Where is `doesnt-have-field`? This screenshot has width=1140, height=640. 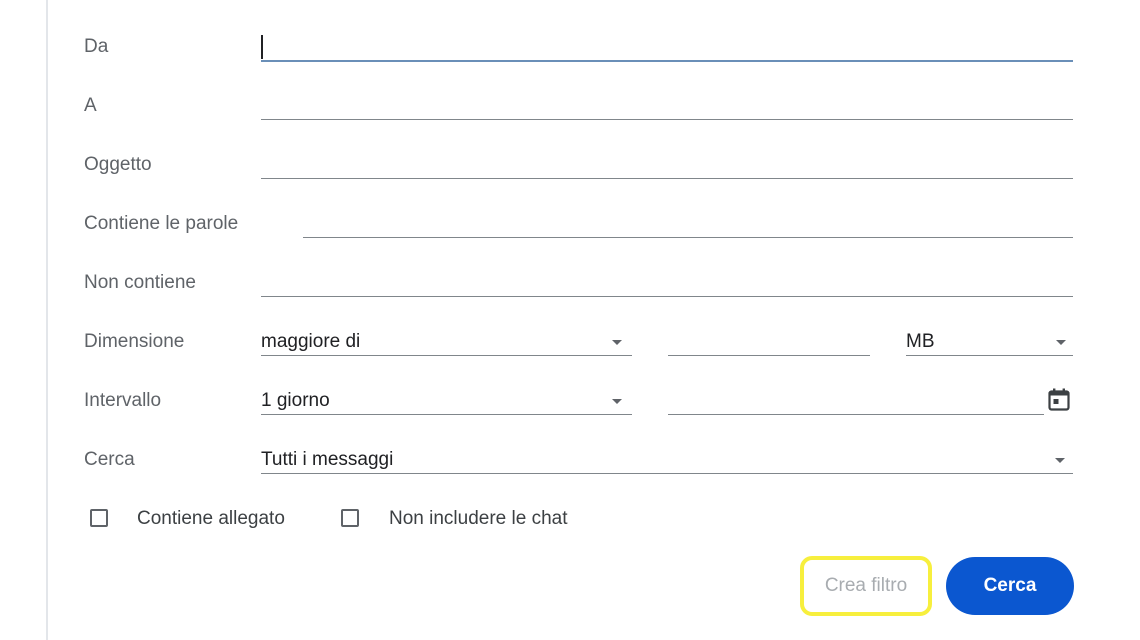 doesnt-have-field is located at coordinates (667, 283).